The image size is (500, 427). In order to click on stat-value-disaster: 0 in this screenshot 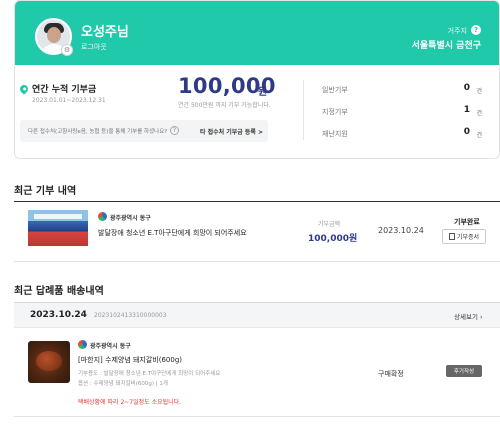, I will do `click(466, 132)`.